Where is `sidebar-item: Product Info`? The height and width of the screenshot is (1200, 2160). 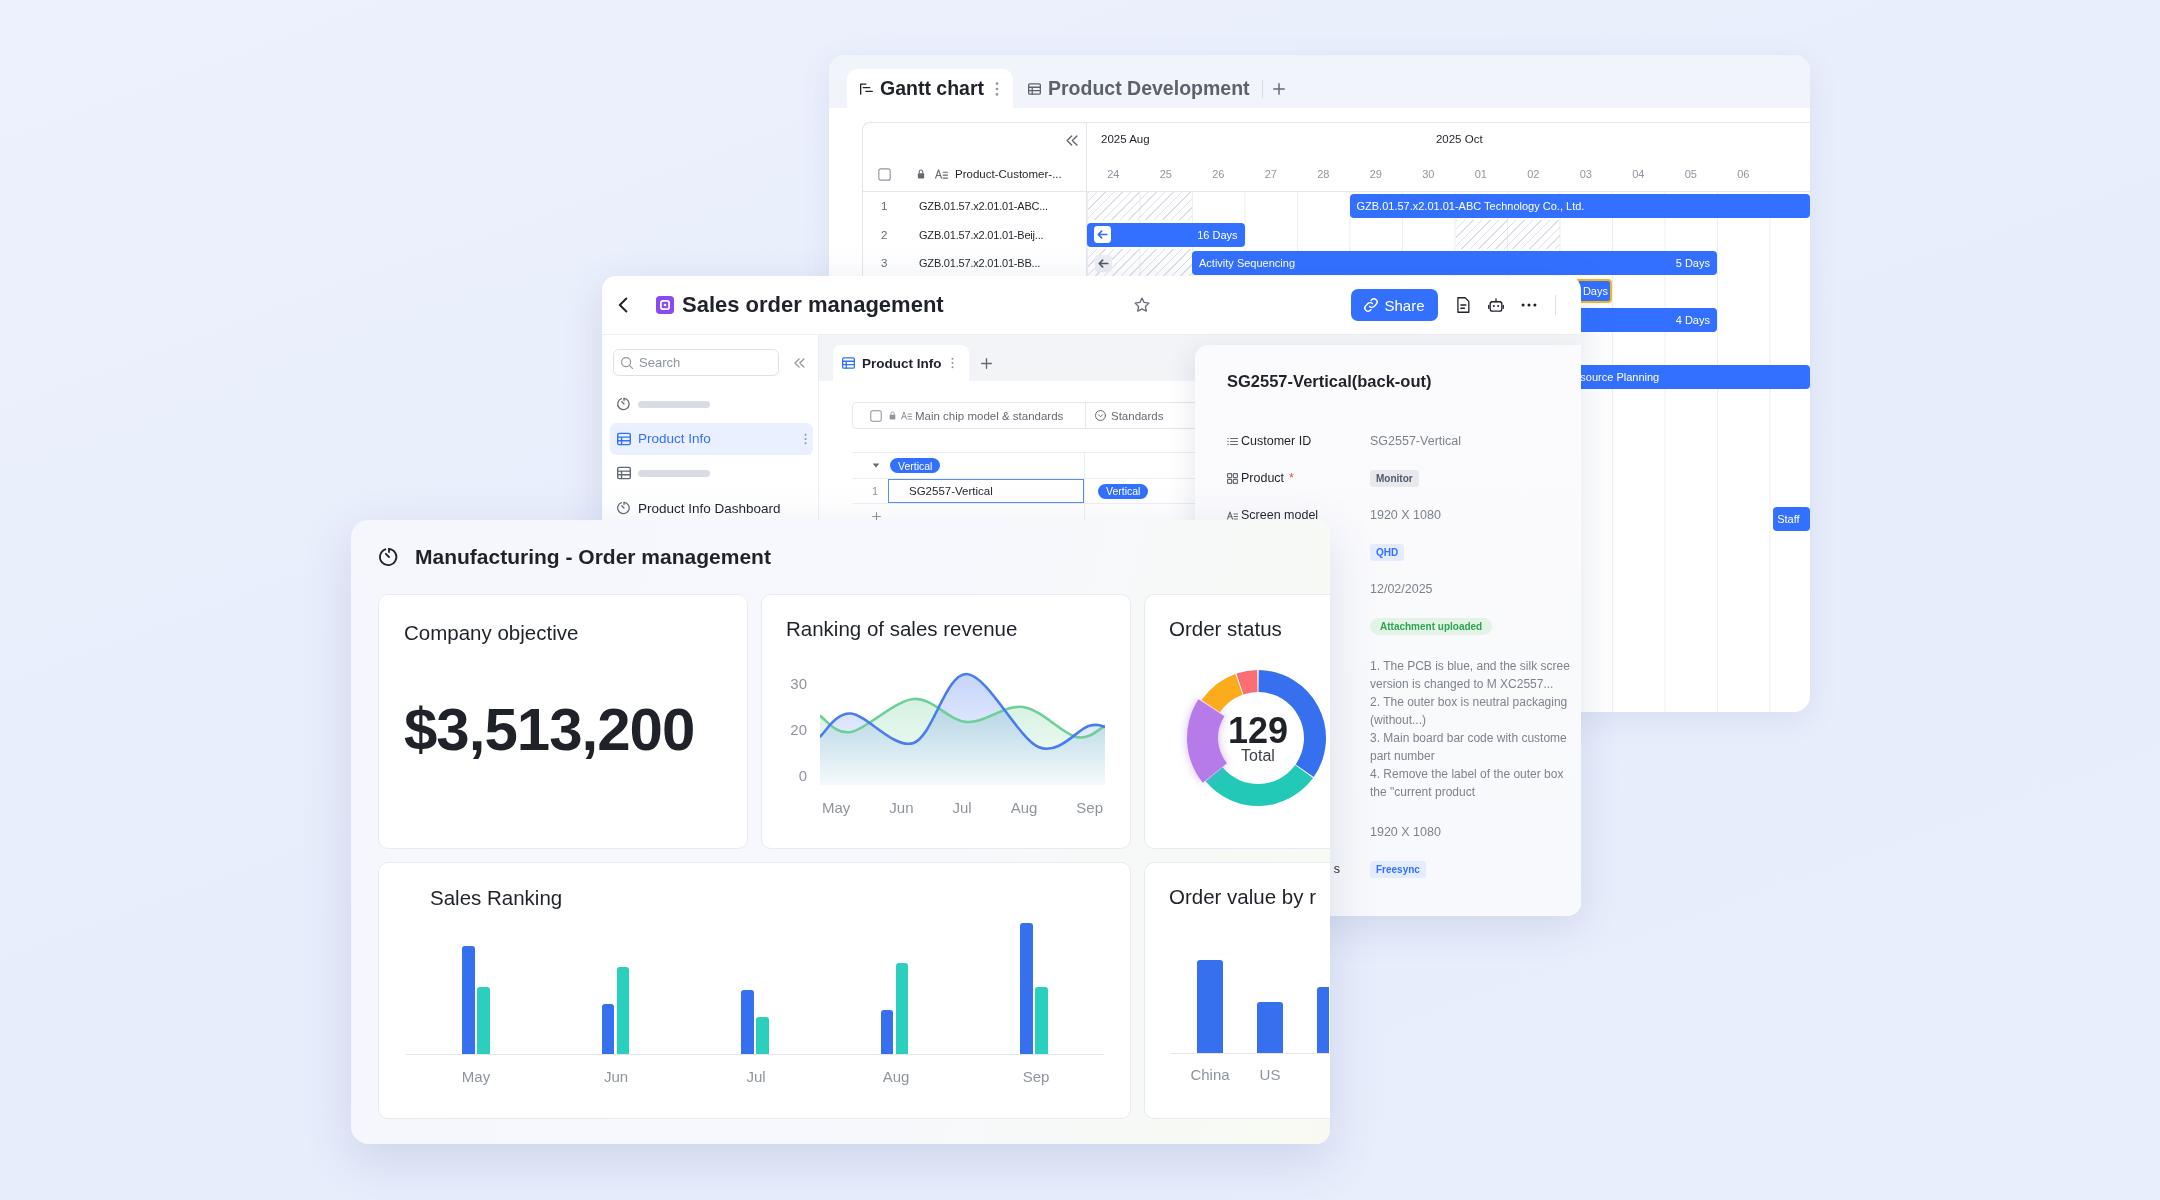 sidebar-item: Product Info is located at coordinates (711, 438).